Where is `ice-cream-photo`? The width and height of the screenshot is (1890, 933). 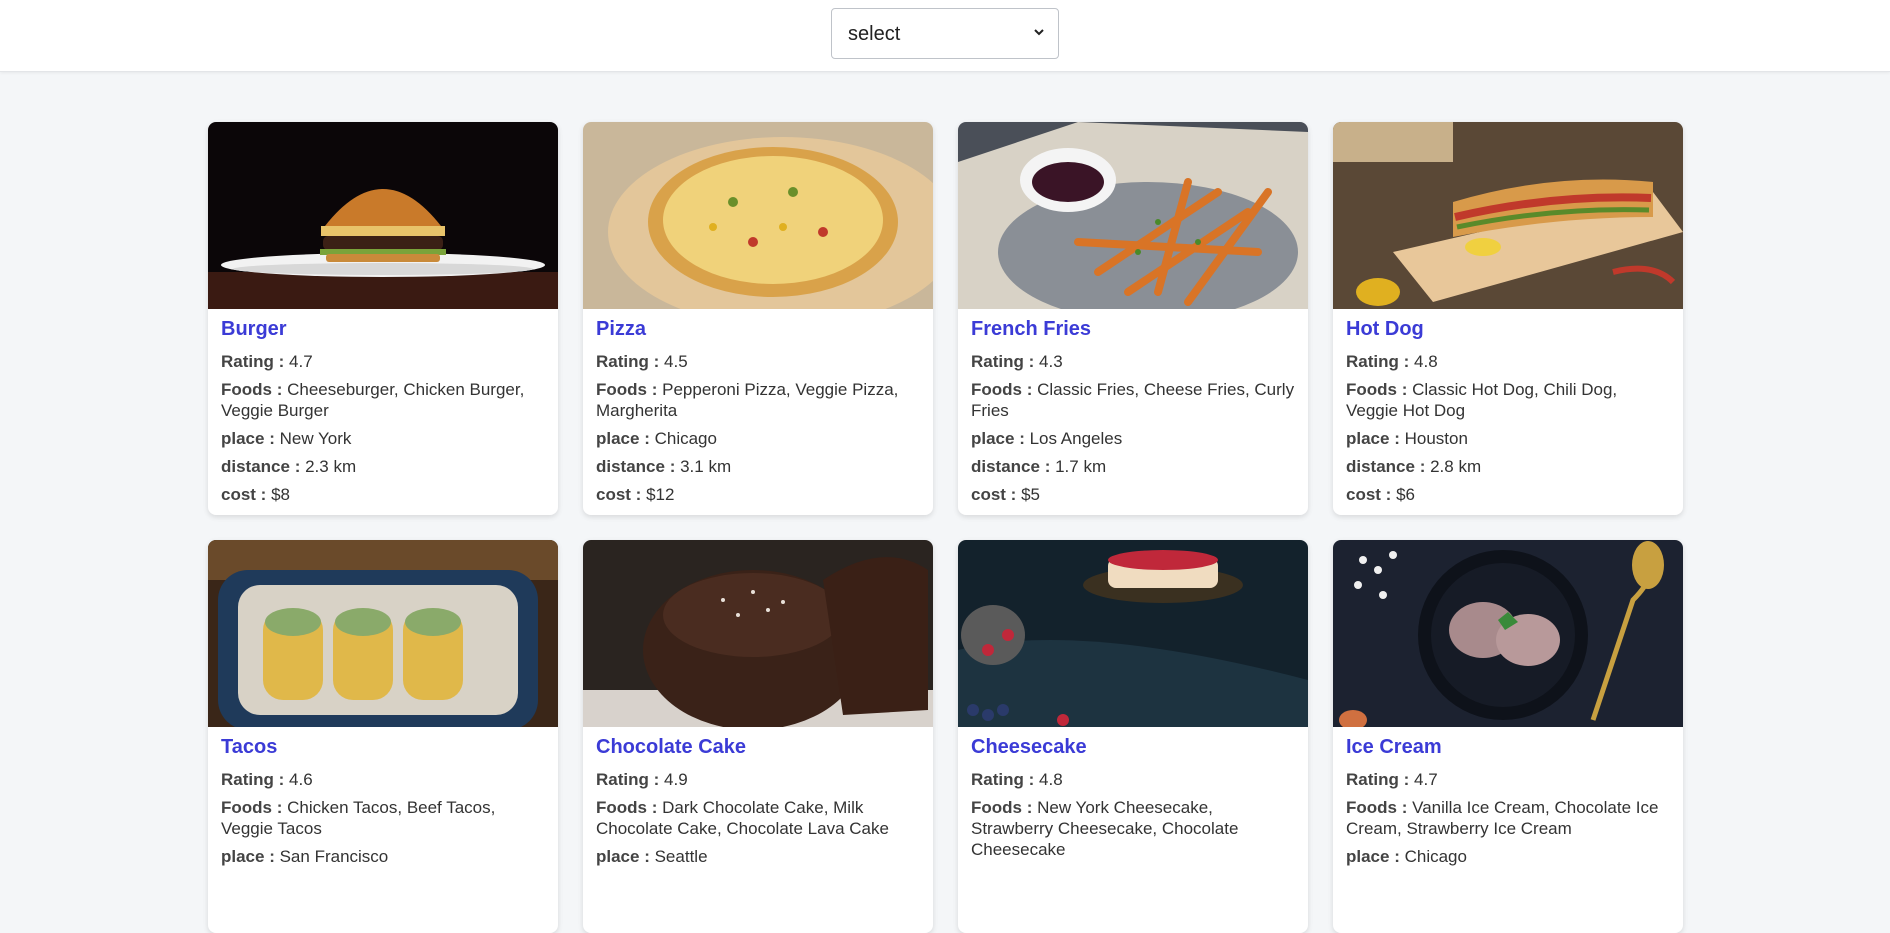
ice-cream-photo is located at coordinates (1508, 633).